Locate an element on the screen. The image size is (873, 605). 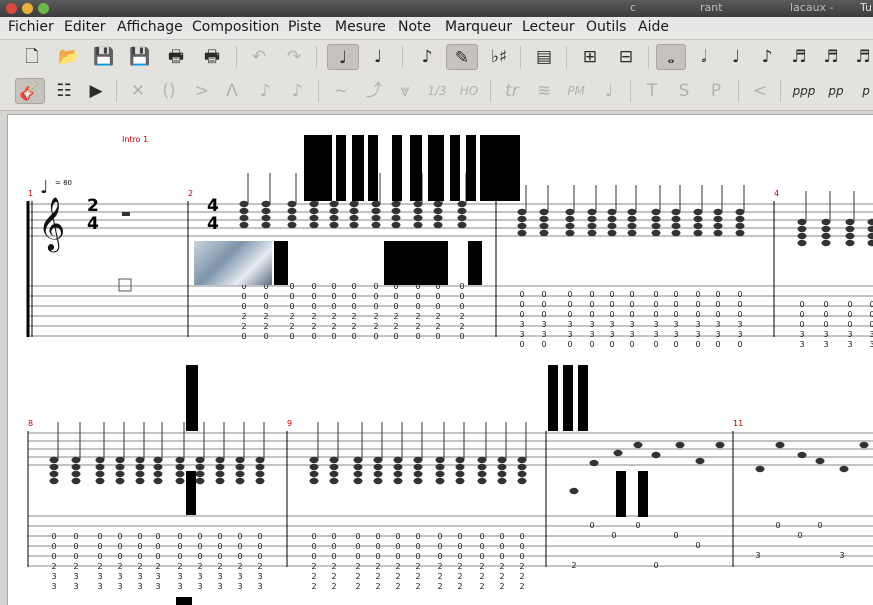
slap-label: S is located at coordinates (684, 91).